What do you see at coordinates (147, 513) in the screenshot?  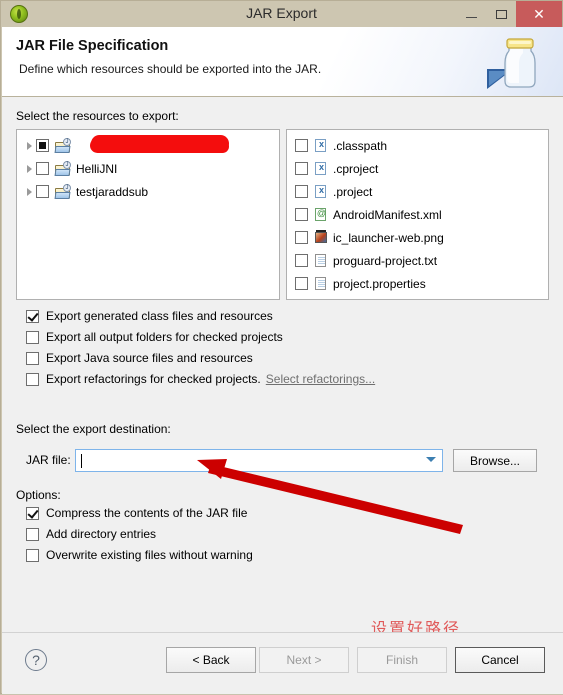 I see `checkbox-label: Compress the contents of the JAR file` at bounding box center [147, 513].